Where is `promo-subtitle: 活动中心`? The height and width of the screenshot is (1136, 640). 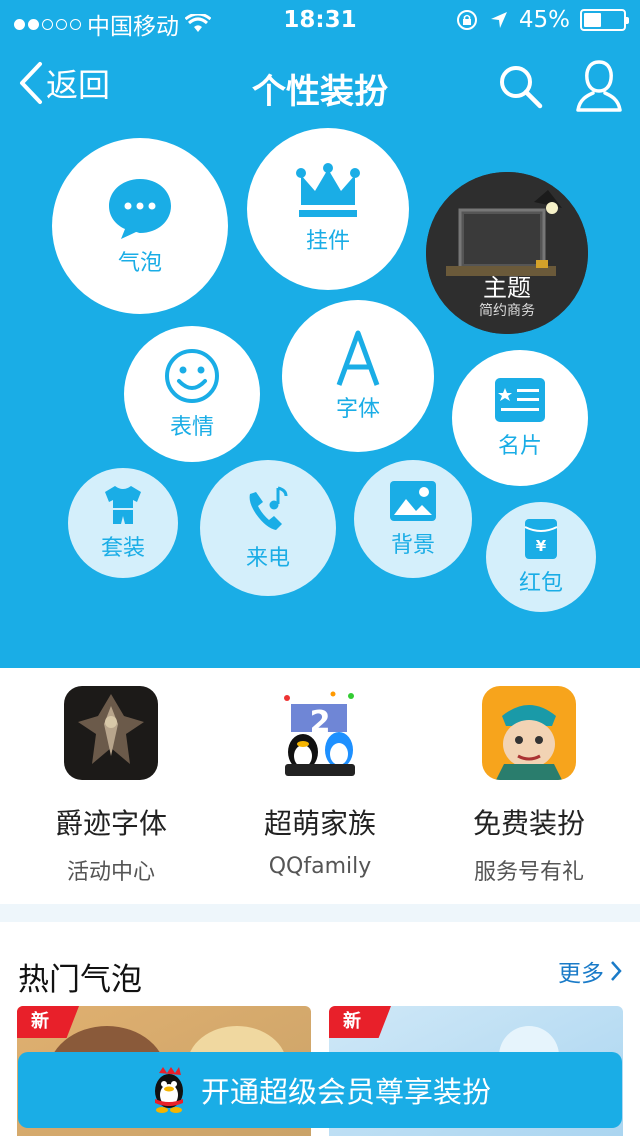
promo-subtitle: 活动中心 is located at coordinates (110, 872).